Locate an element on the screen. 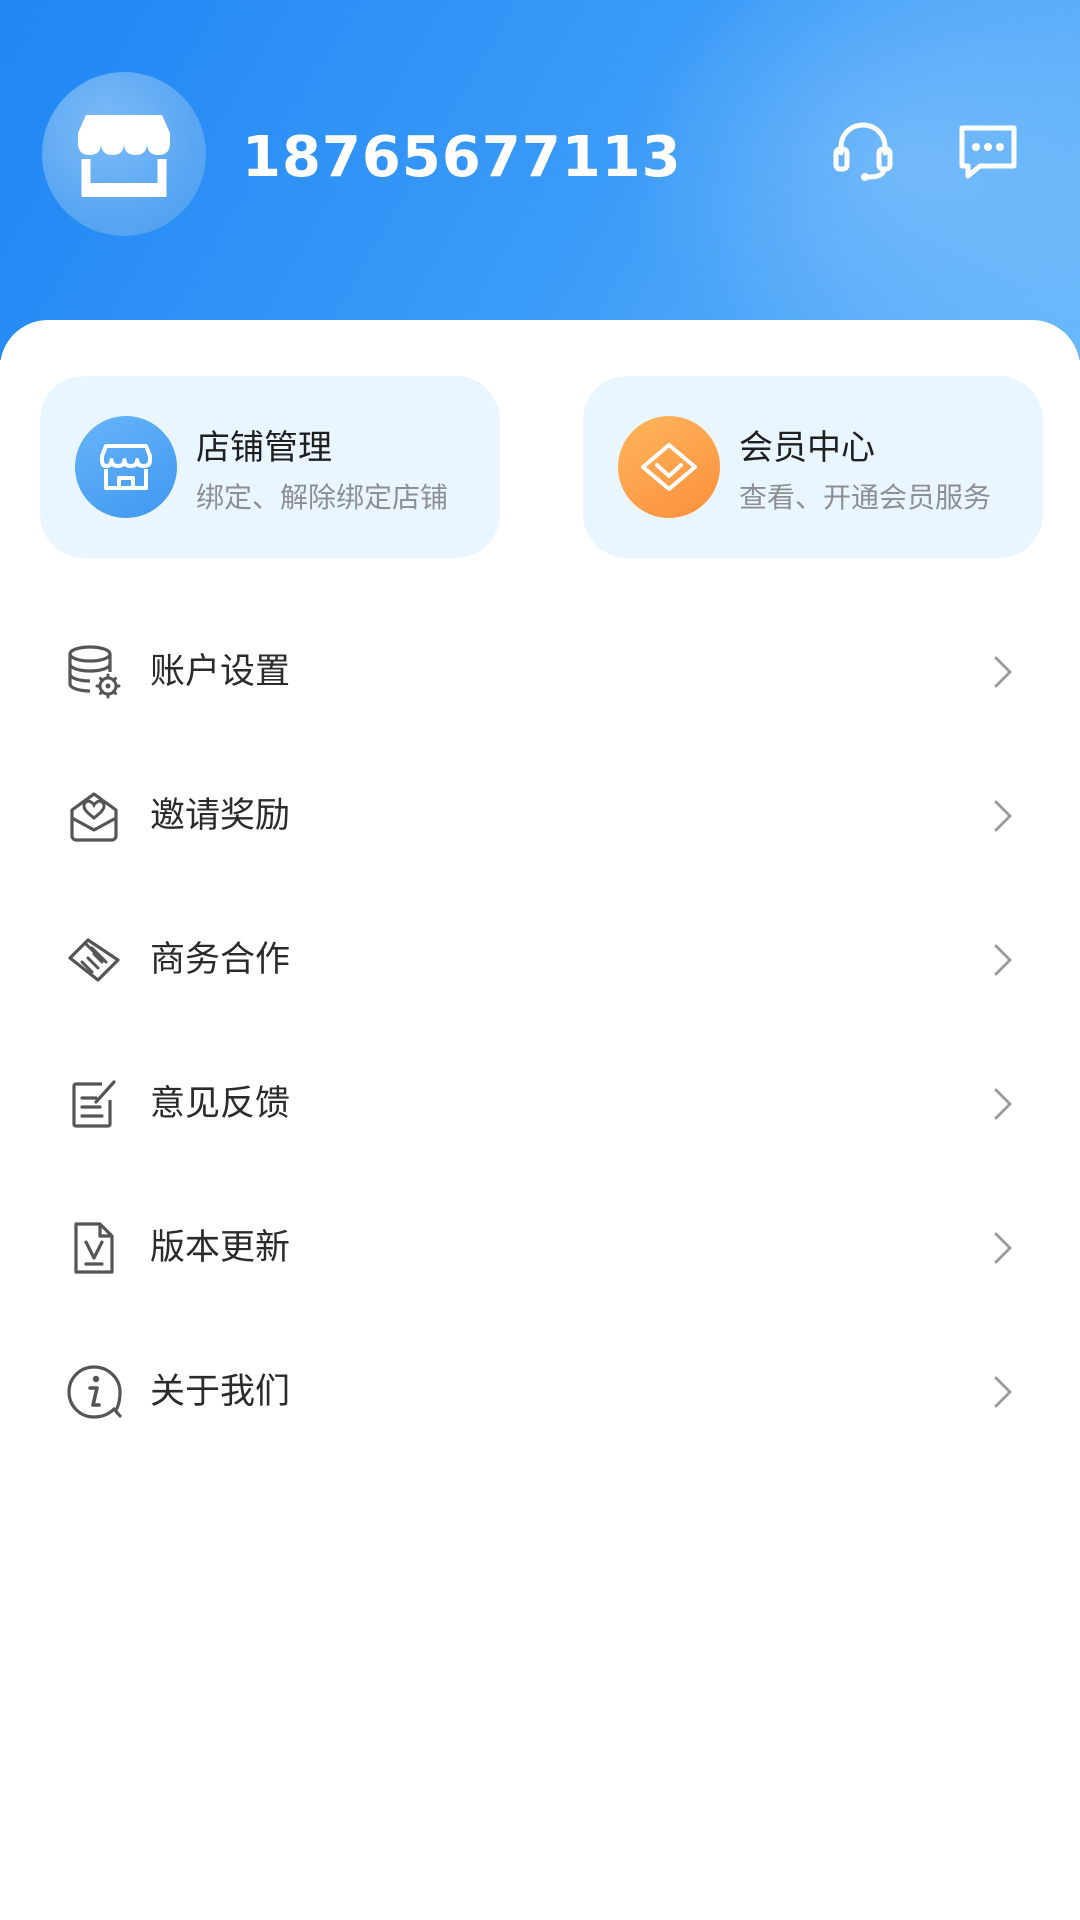 The height and width of the screenshot is (1920, 1080). gift-envelope-icon is located at coordinates (94, 817).